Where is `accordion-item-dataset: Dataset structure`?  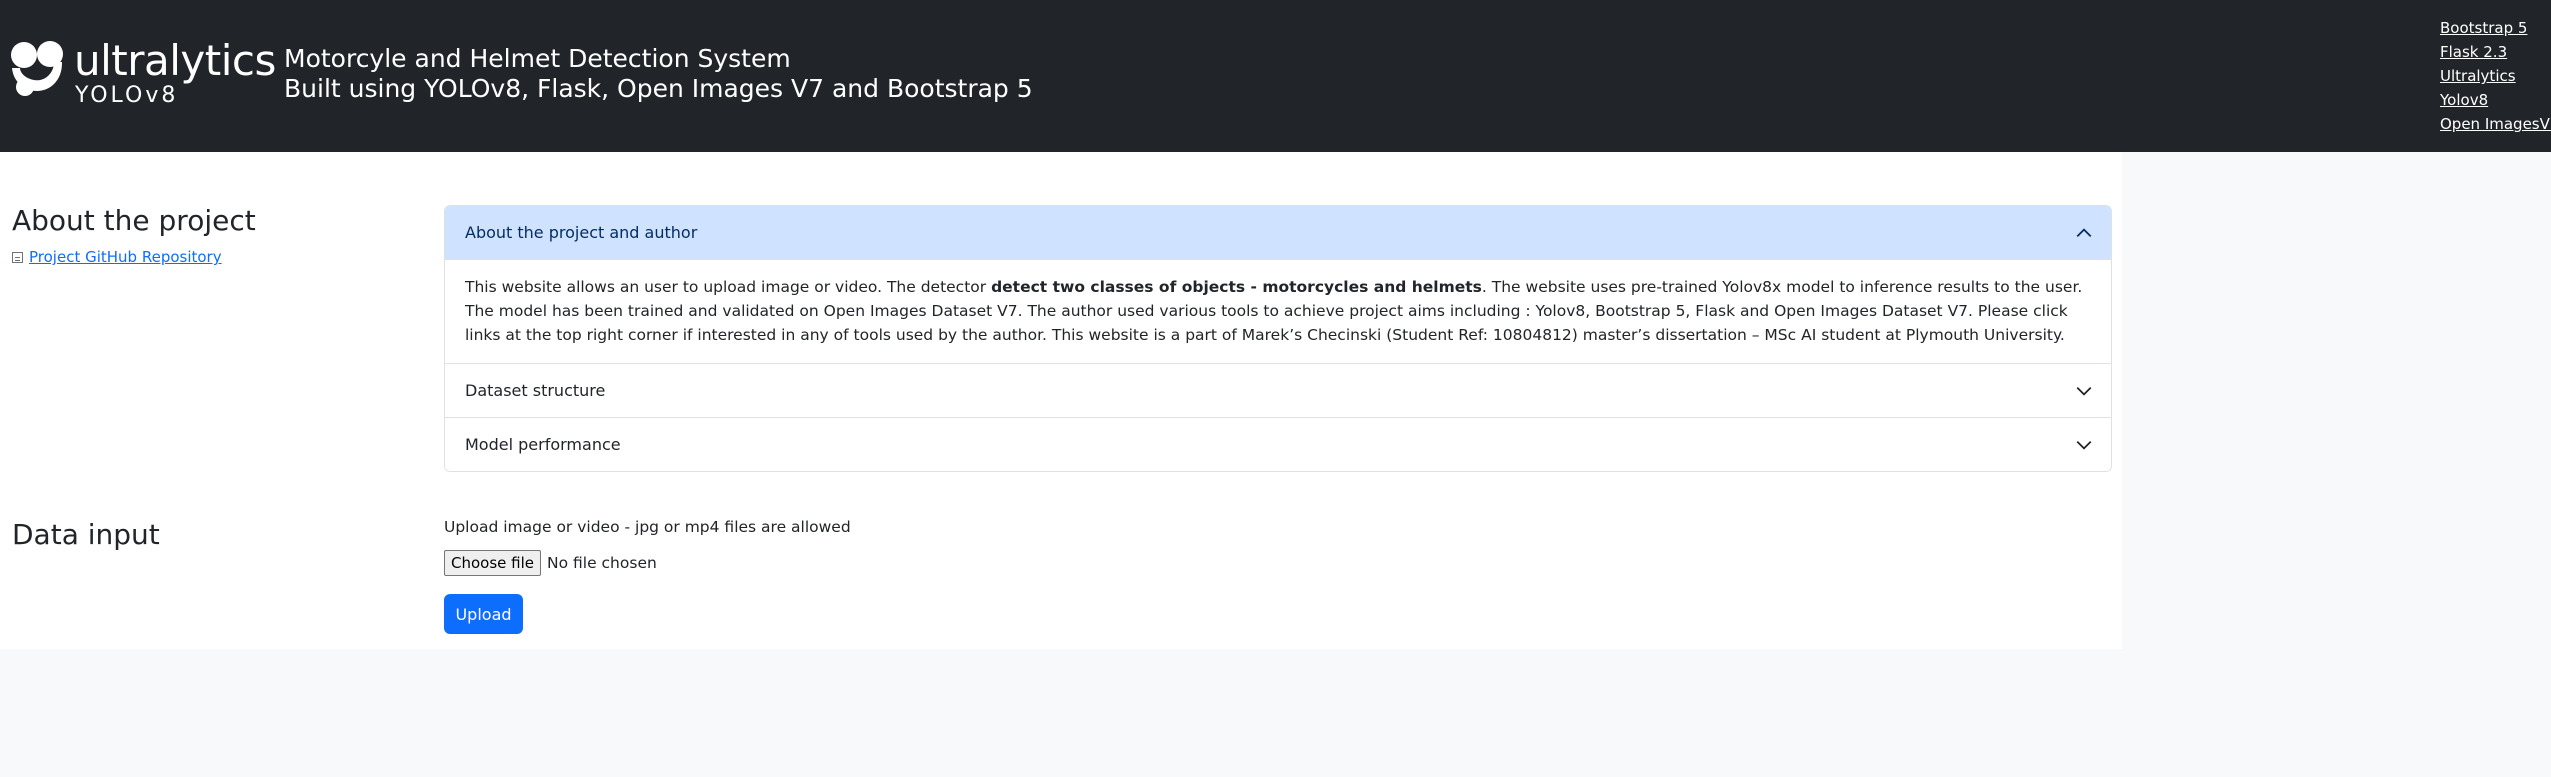
accordion-item-dataset: Dataset structure is located at coordinates (1278, 390).